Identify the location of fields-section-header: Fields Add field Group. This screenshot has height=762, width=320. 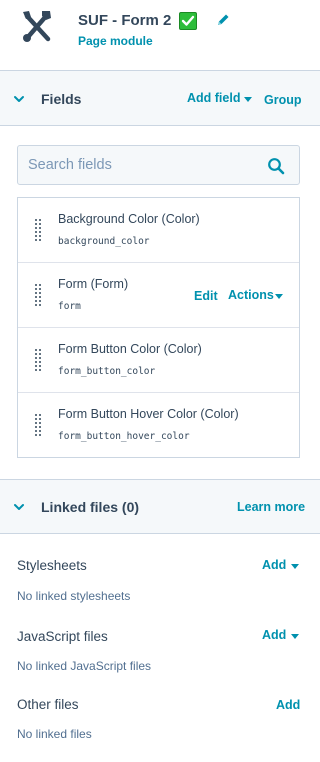
(160, 98).